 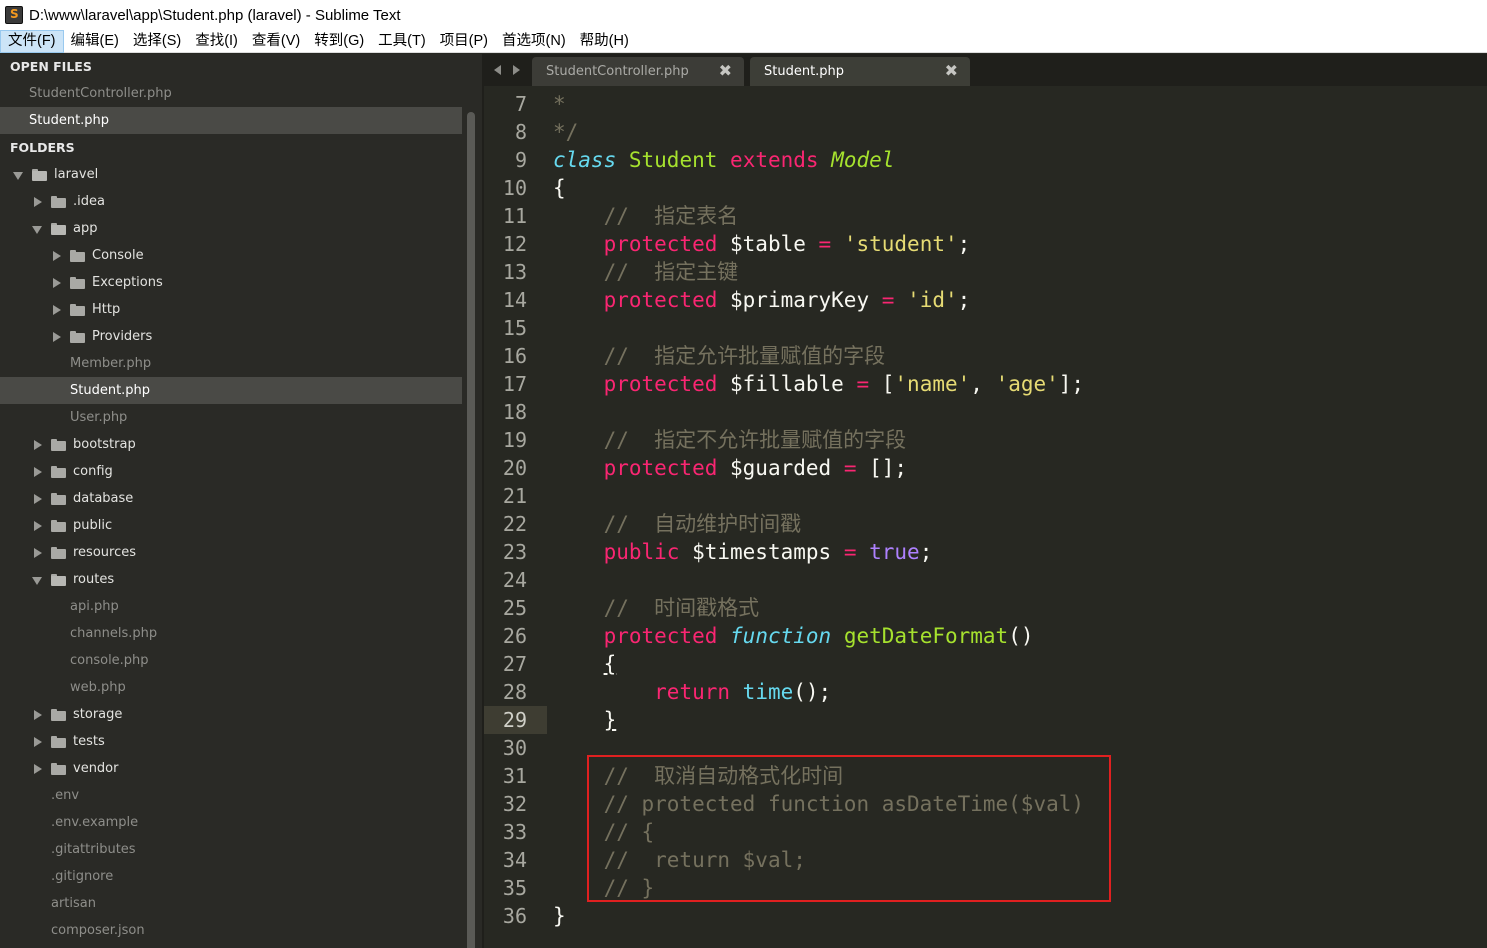 I want to click on folder-item: Providers, so click(x=231, y=336).